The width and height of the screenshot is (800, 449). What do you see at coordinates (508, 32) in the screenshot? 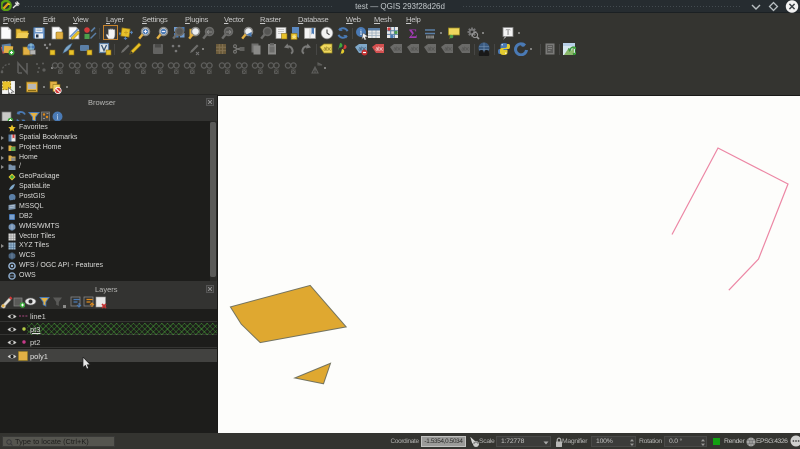
I see `svg-text: T` at bounding box center [508, 32].